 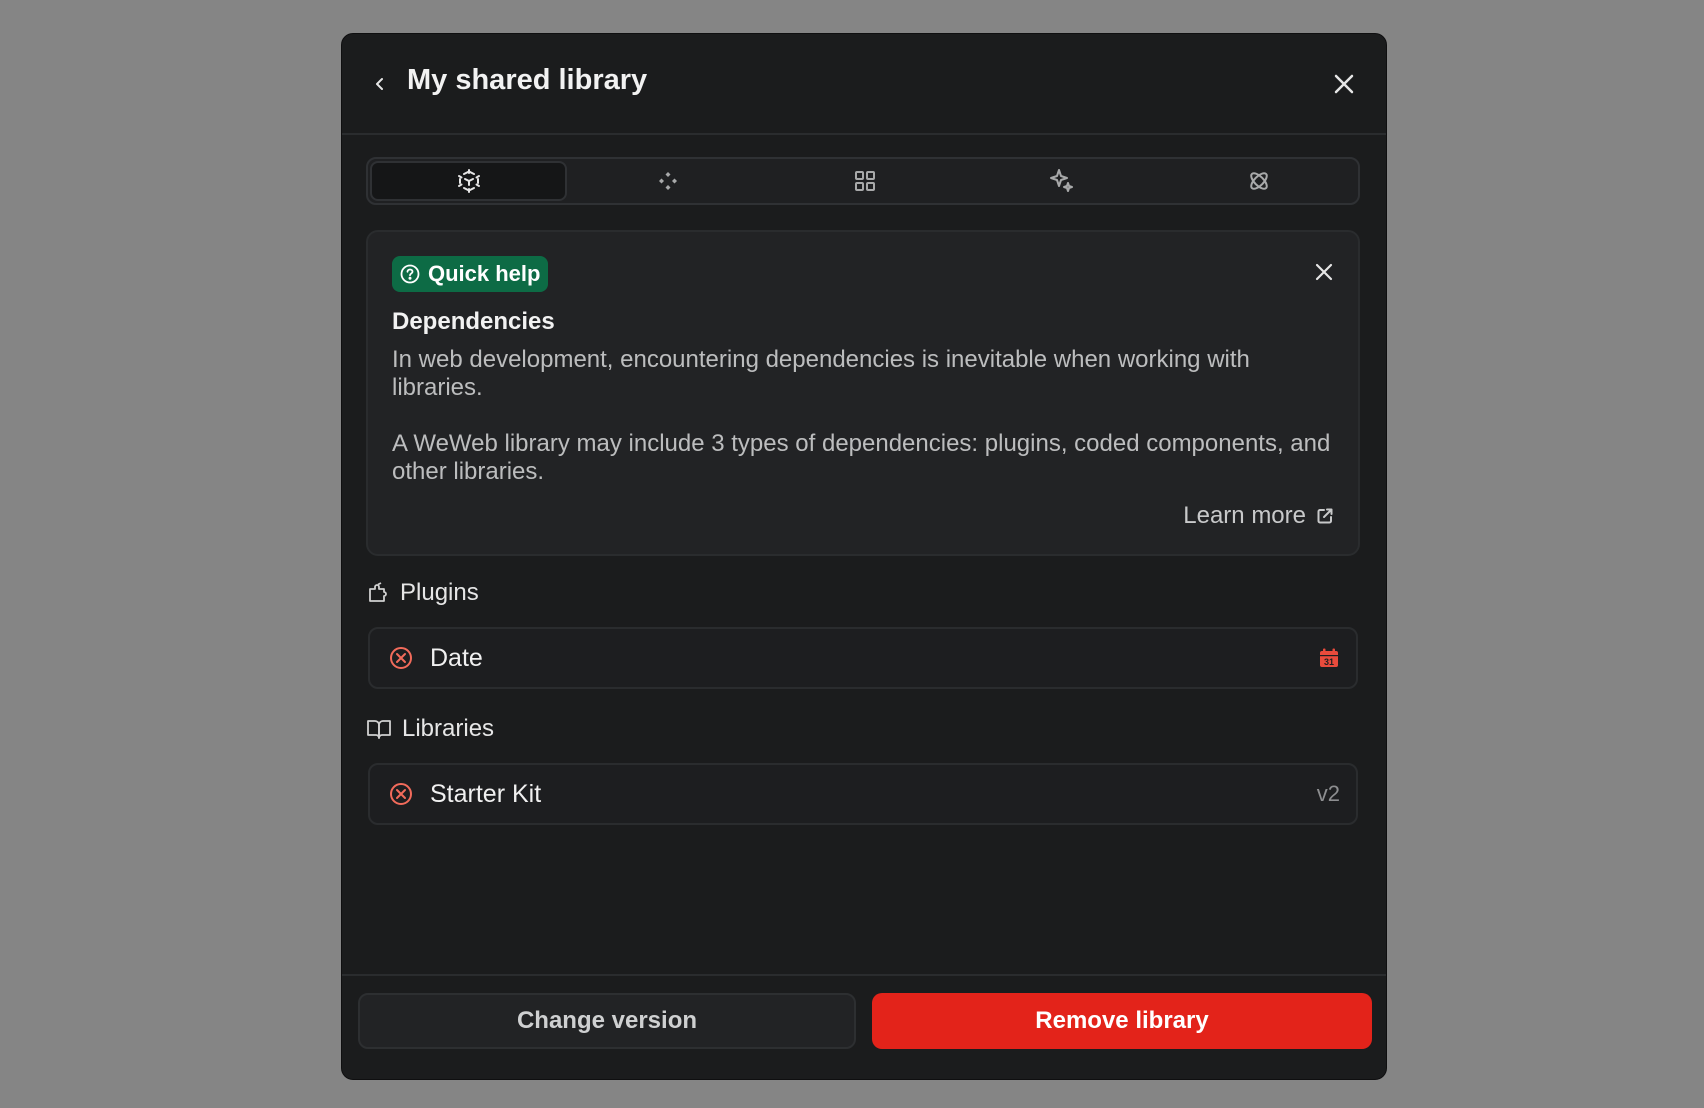 I want to click on modal-title: My shared library, so click(x=527, y=80).